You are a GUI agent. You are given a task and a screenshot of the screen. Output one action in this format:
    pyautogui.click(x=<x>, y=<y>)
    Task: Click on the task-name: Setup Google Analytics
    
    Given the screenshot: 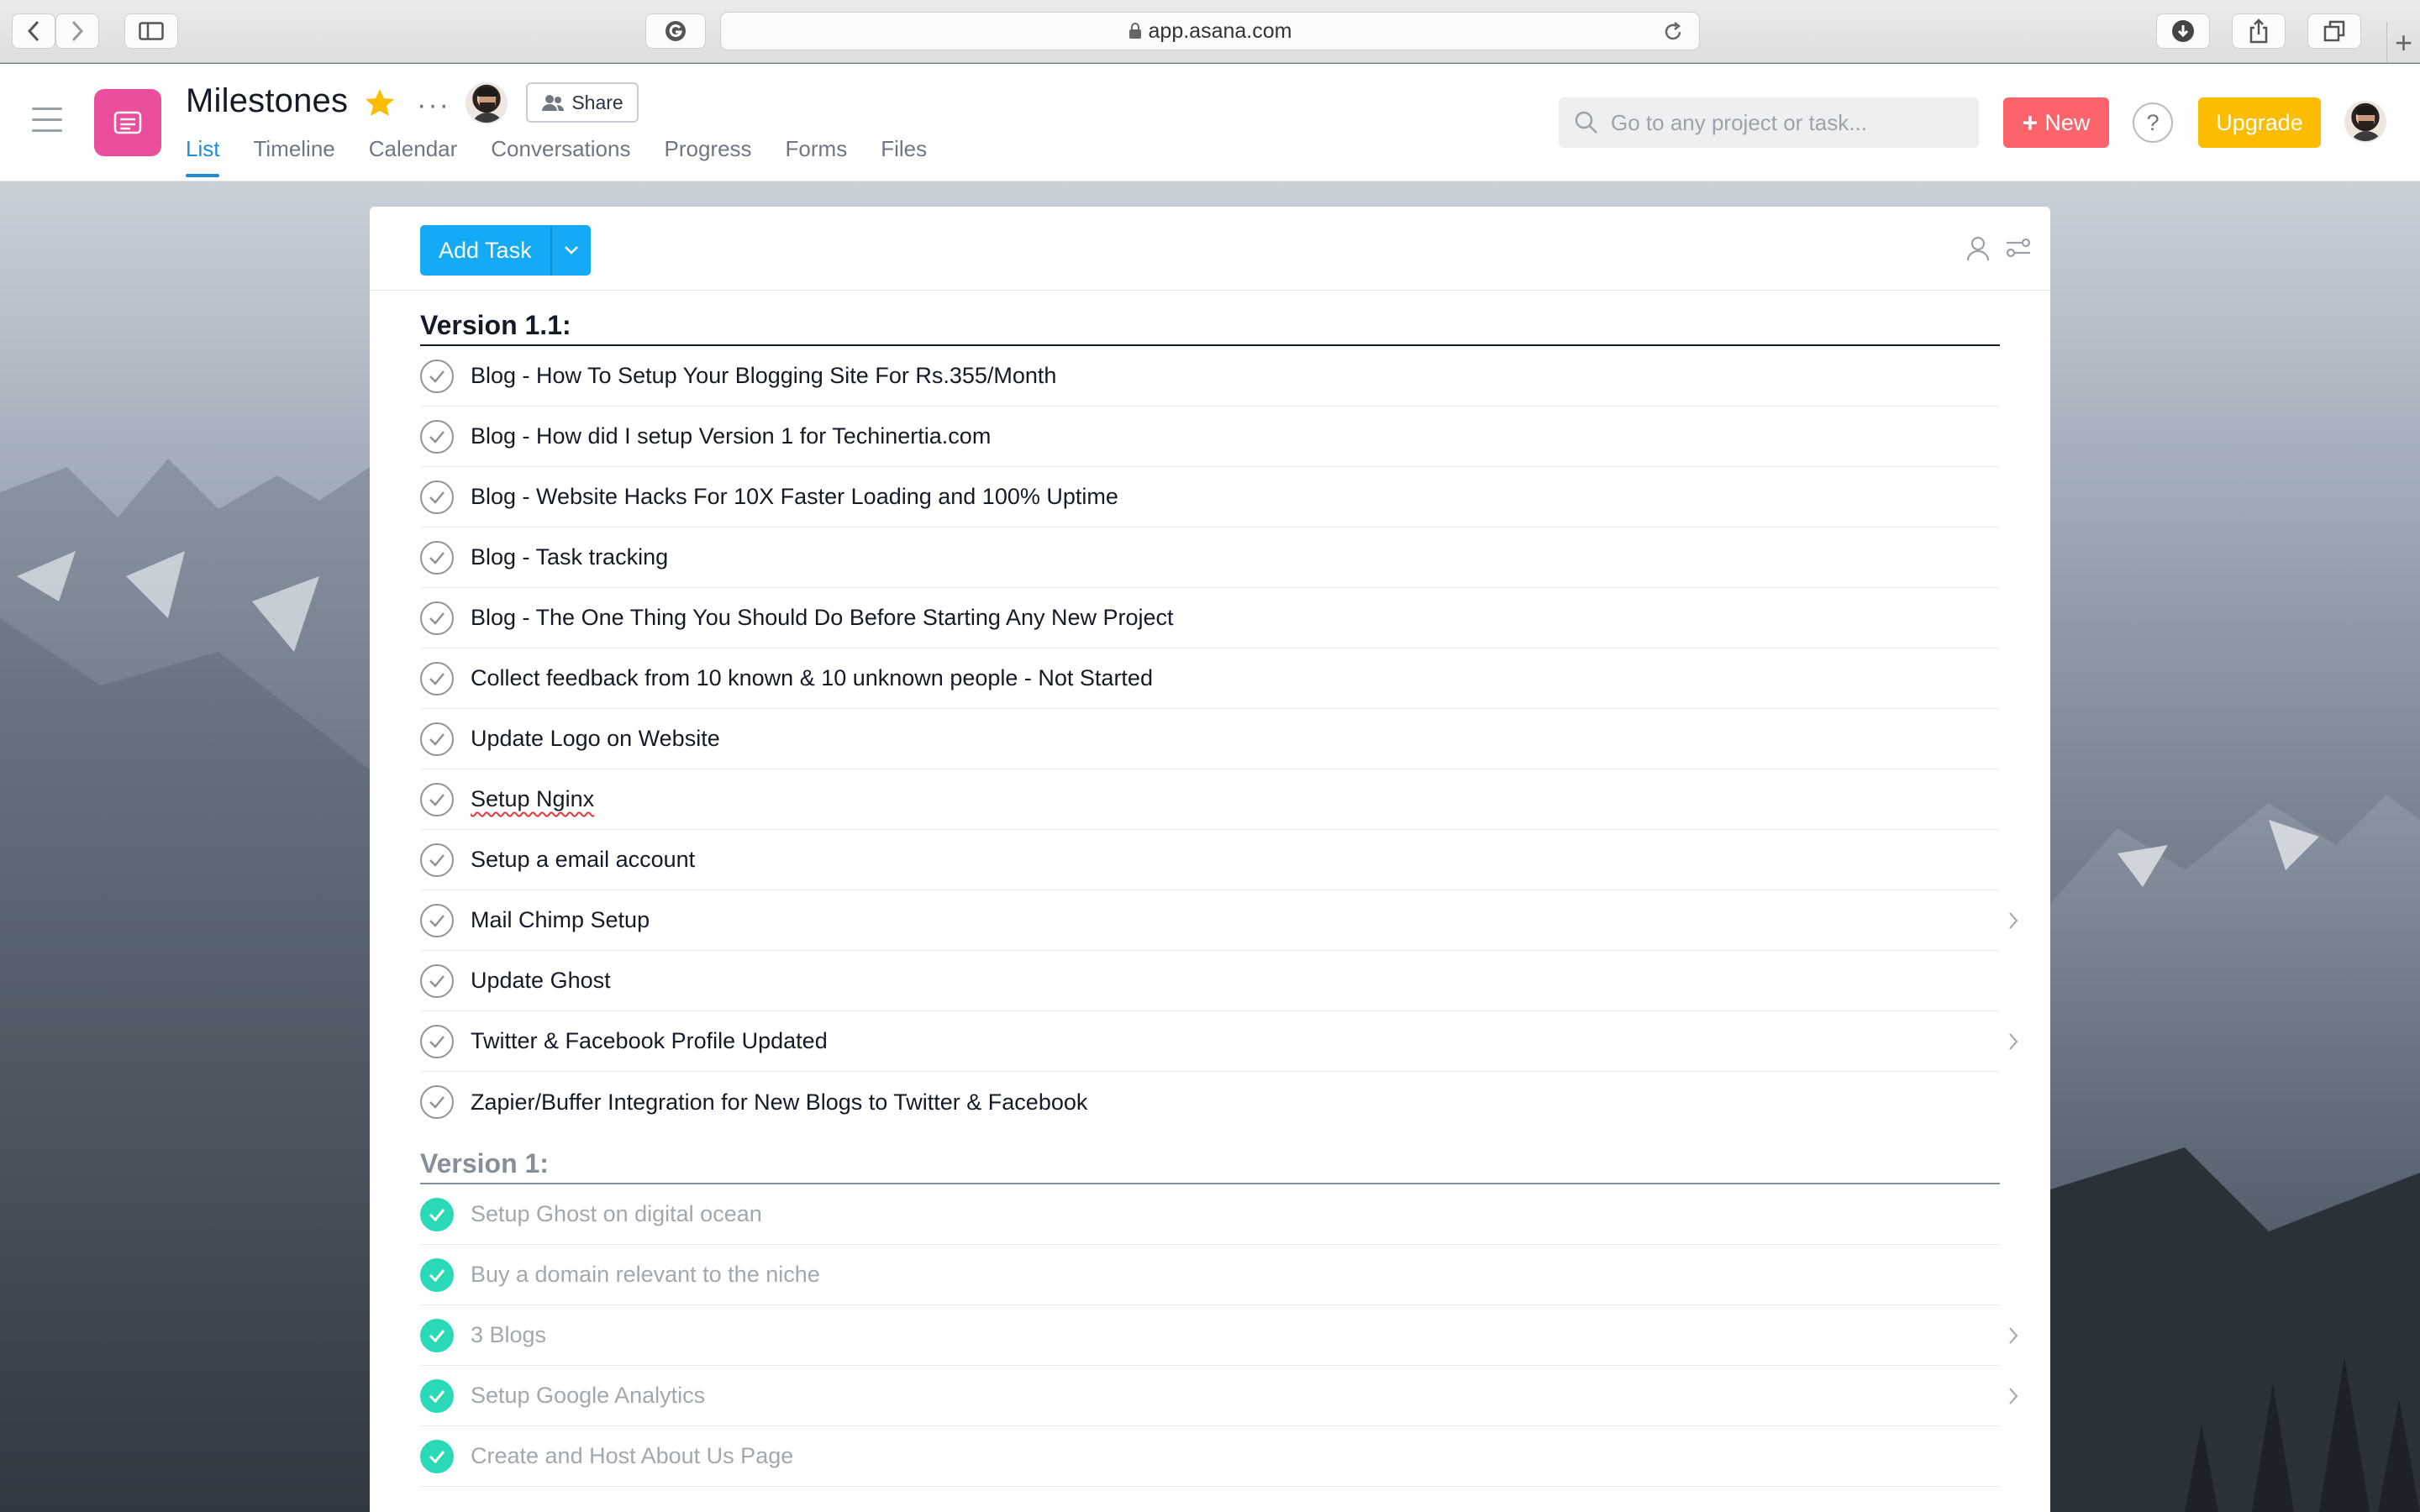 What is the action you would take?
    pyautogui.click(x=588, y=1396)
    